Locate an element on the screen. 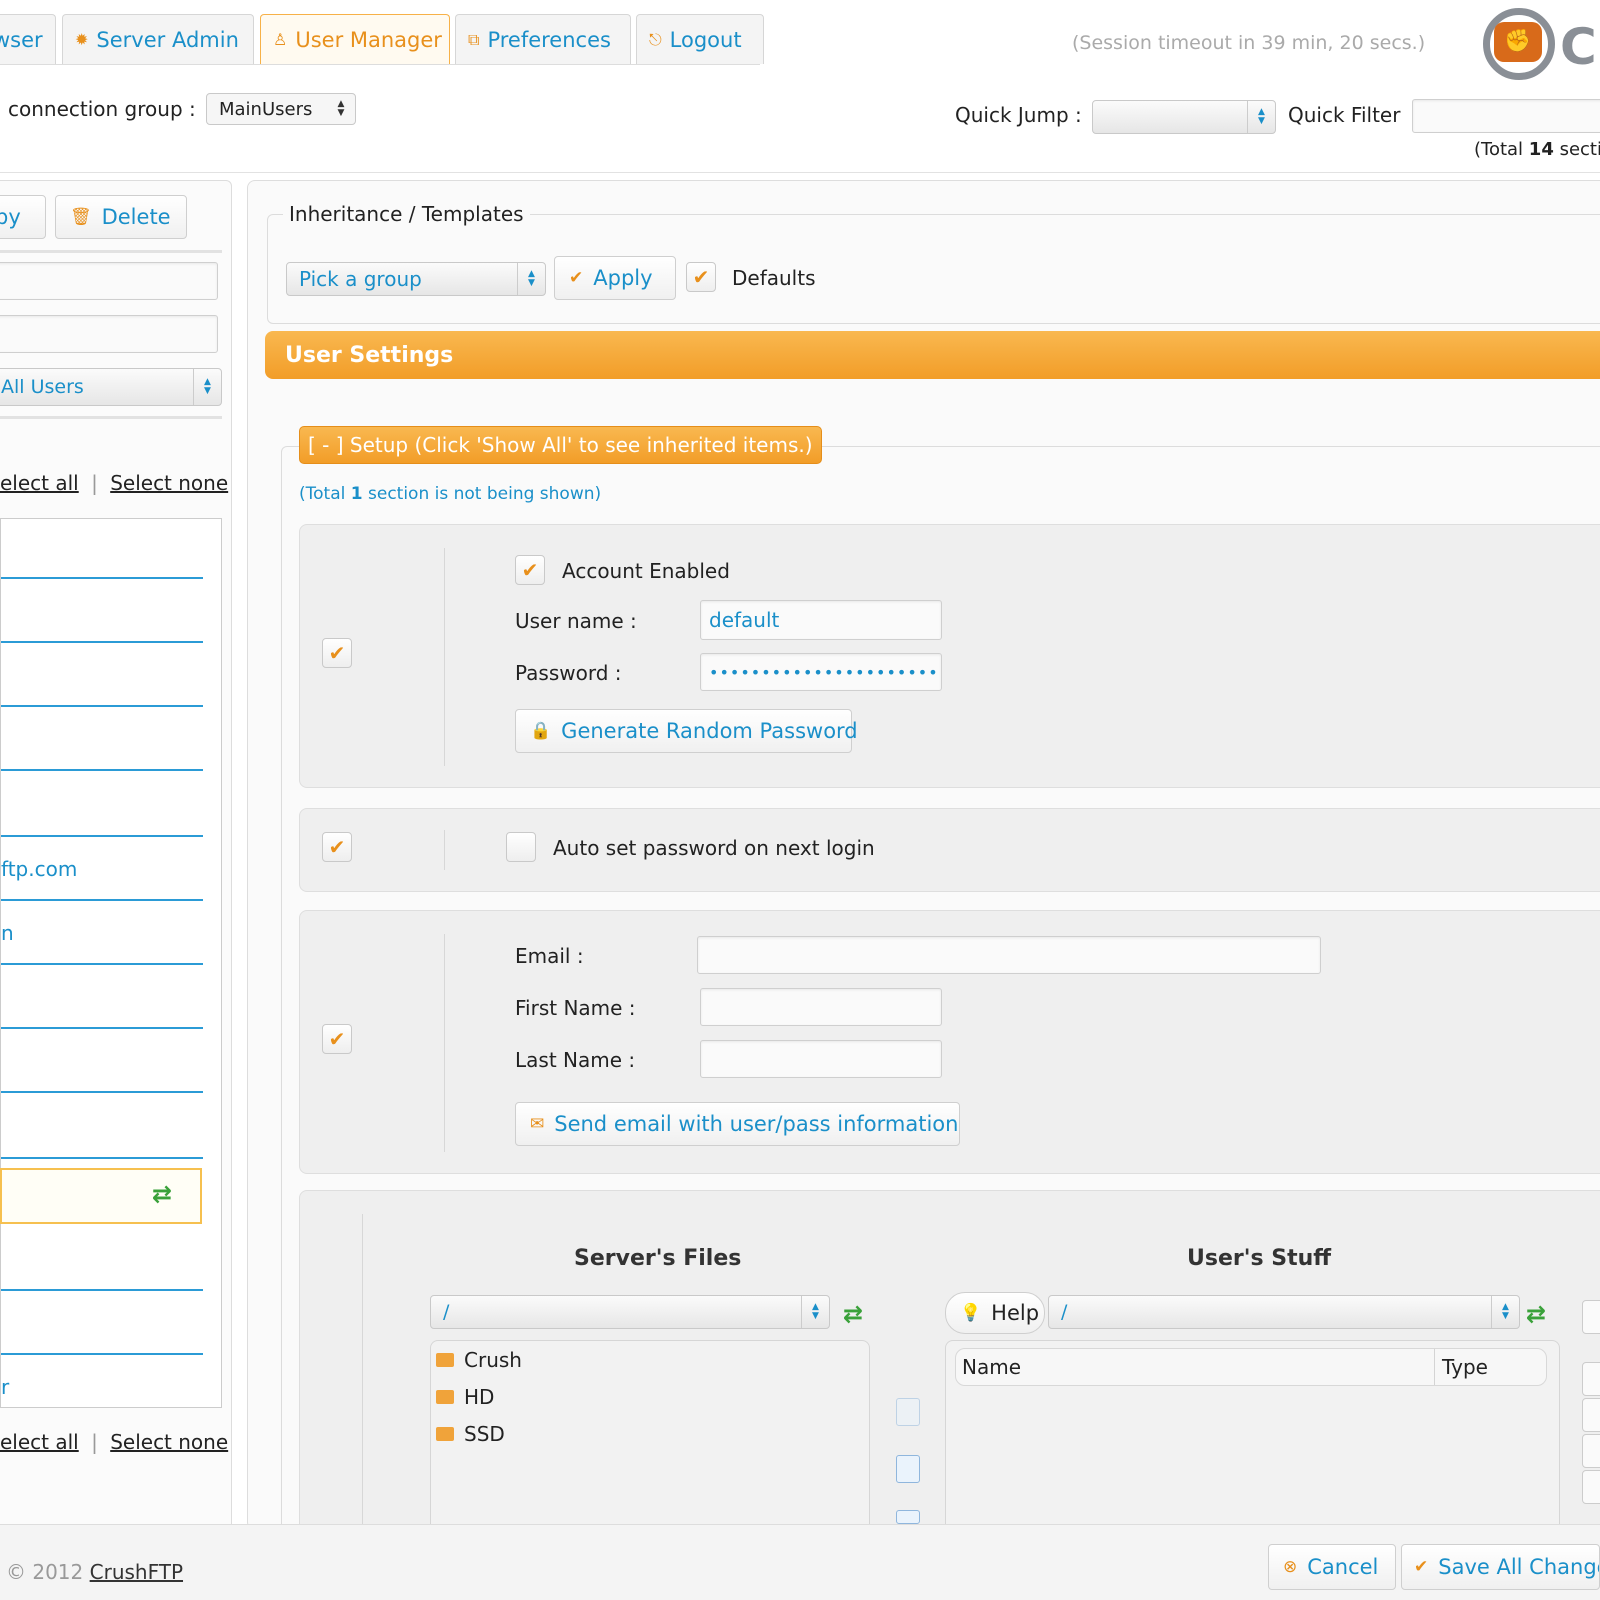 Image resolution: width=1600 pixels, height=1600 pixels. connection-group-value: MainUsers is located at coordinates (266, 109).